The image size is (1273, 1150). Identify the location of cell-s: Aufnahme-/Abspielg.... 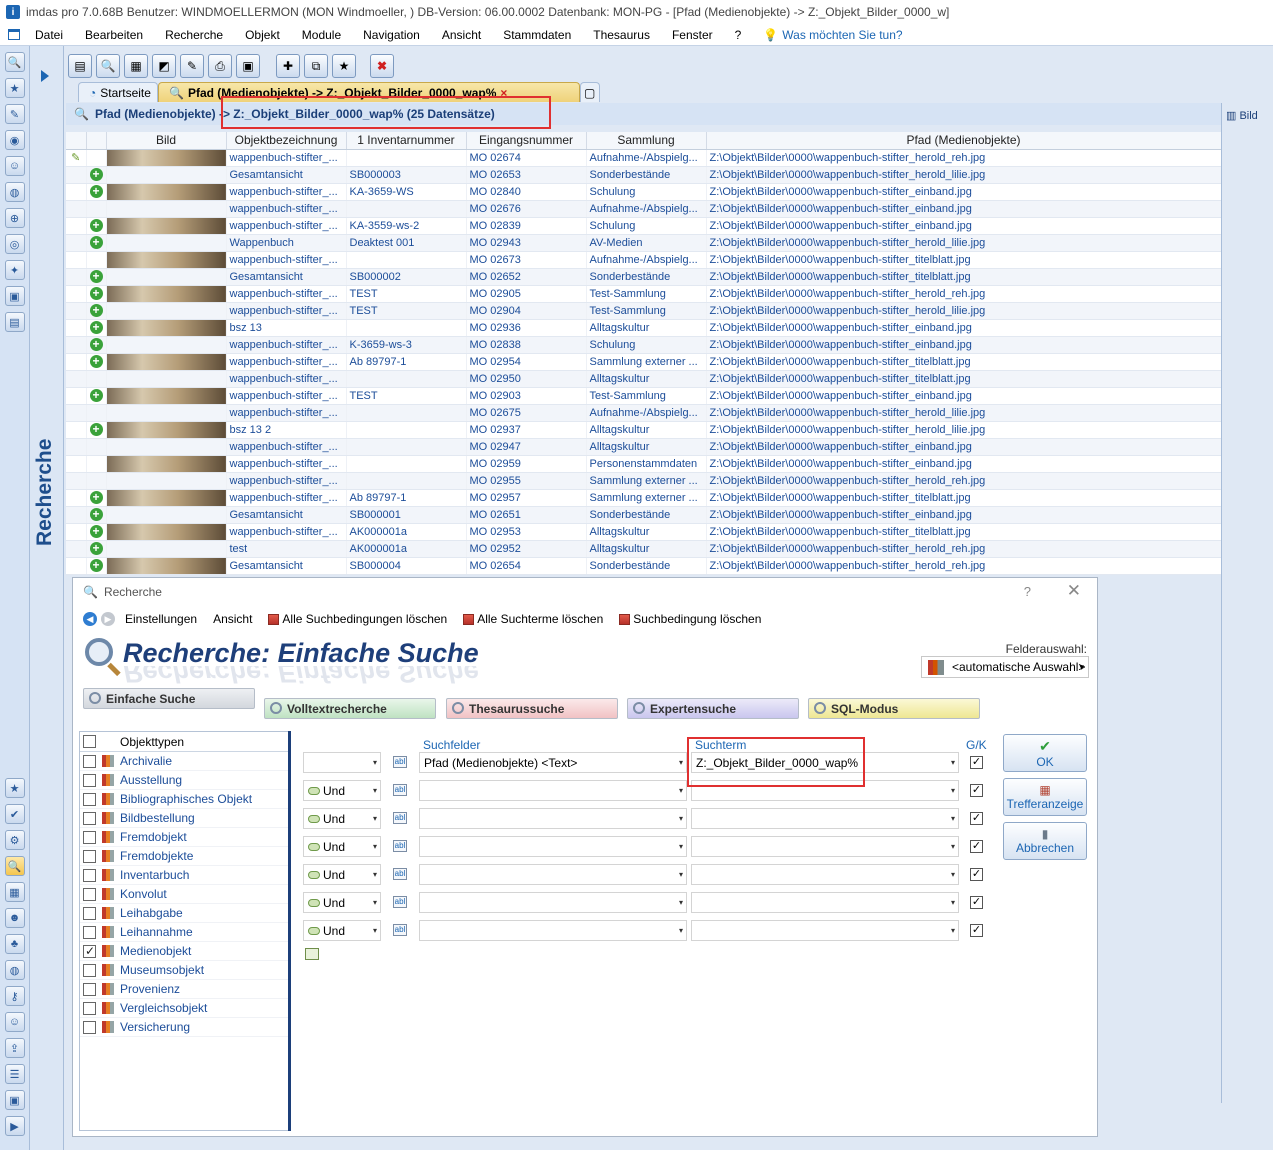
(646, 209).